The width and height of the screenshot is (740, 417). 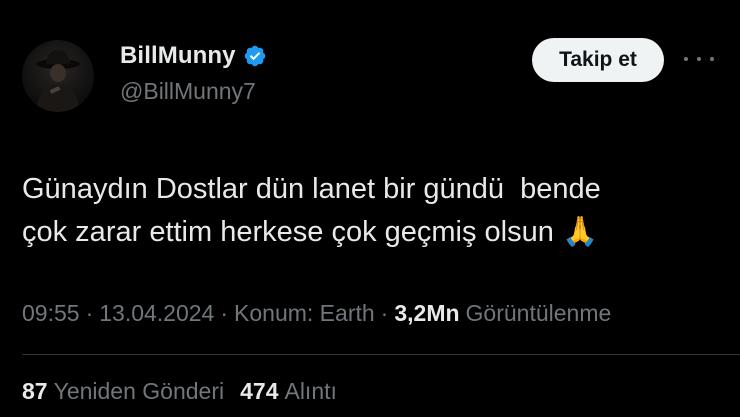 I want to click on tweet-text-line-2: çok zarar ettim herkese çok geçmiş olsun, so click(x=288, y=232).